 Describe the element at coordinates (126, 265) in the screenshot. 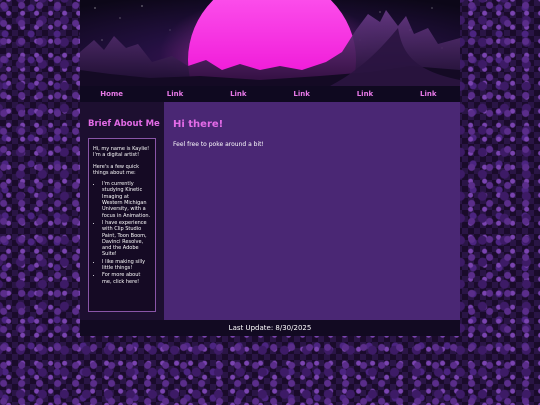

I see `about-list-item: I like making silly little things!` at that location.